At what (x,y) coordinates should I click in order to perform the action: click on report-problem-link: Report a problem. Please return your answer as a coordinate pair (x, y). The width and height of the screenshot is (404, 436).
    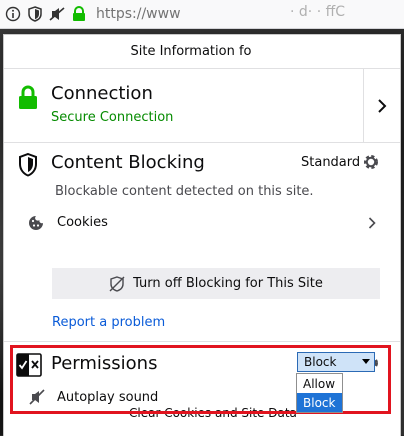
    Looking at the image, I should click on (108, 322).